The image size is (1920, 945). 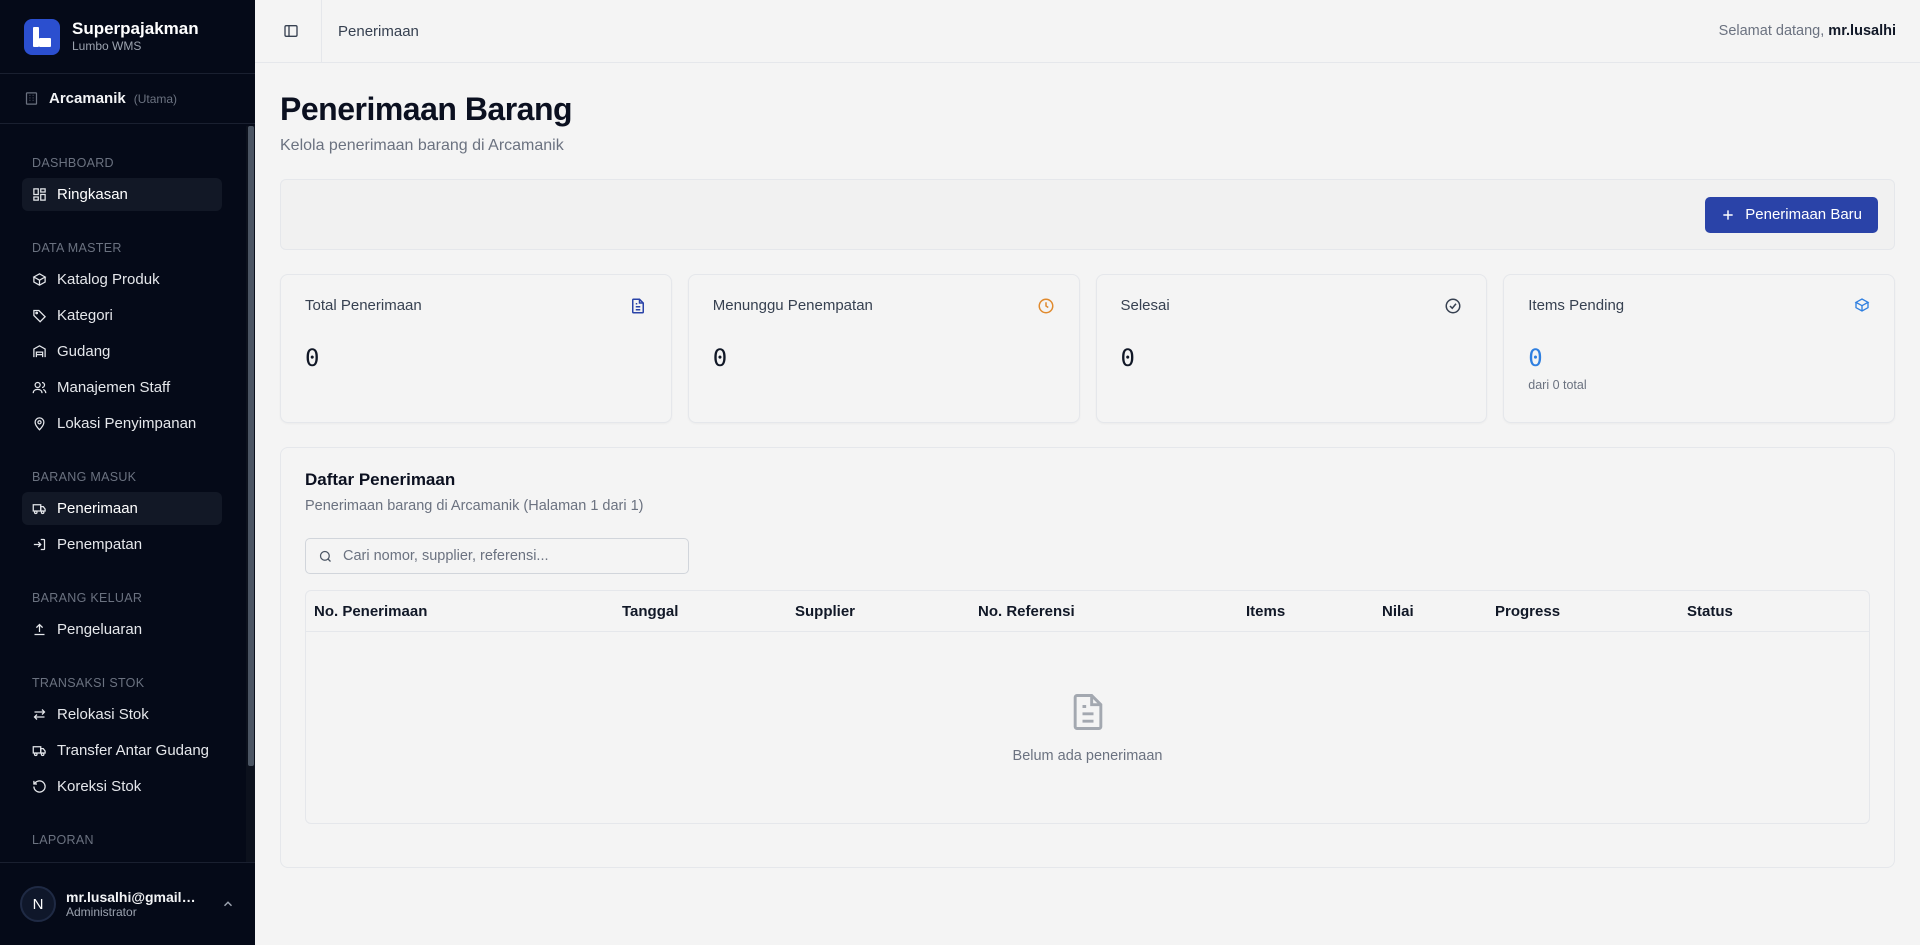 I want to click on sidebar-item-ringkasan: Ringkasan, so click(x=122, y=194).